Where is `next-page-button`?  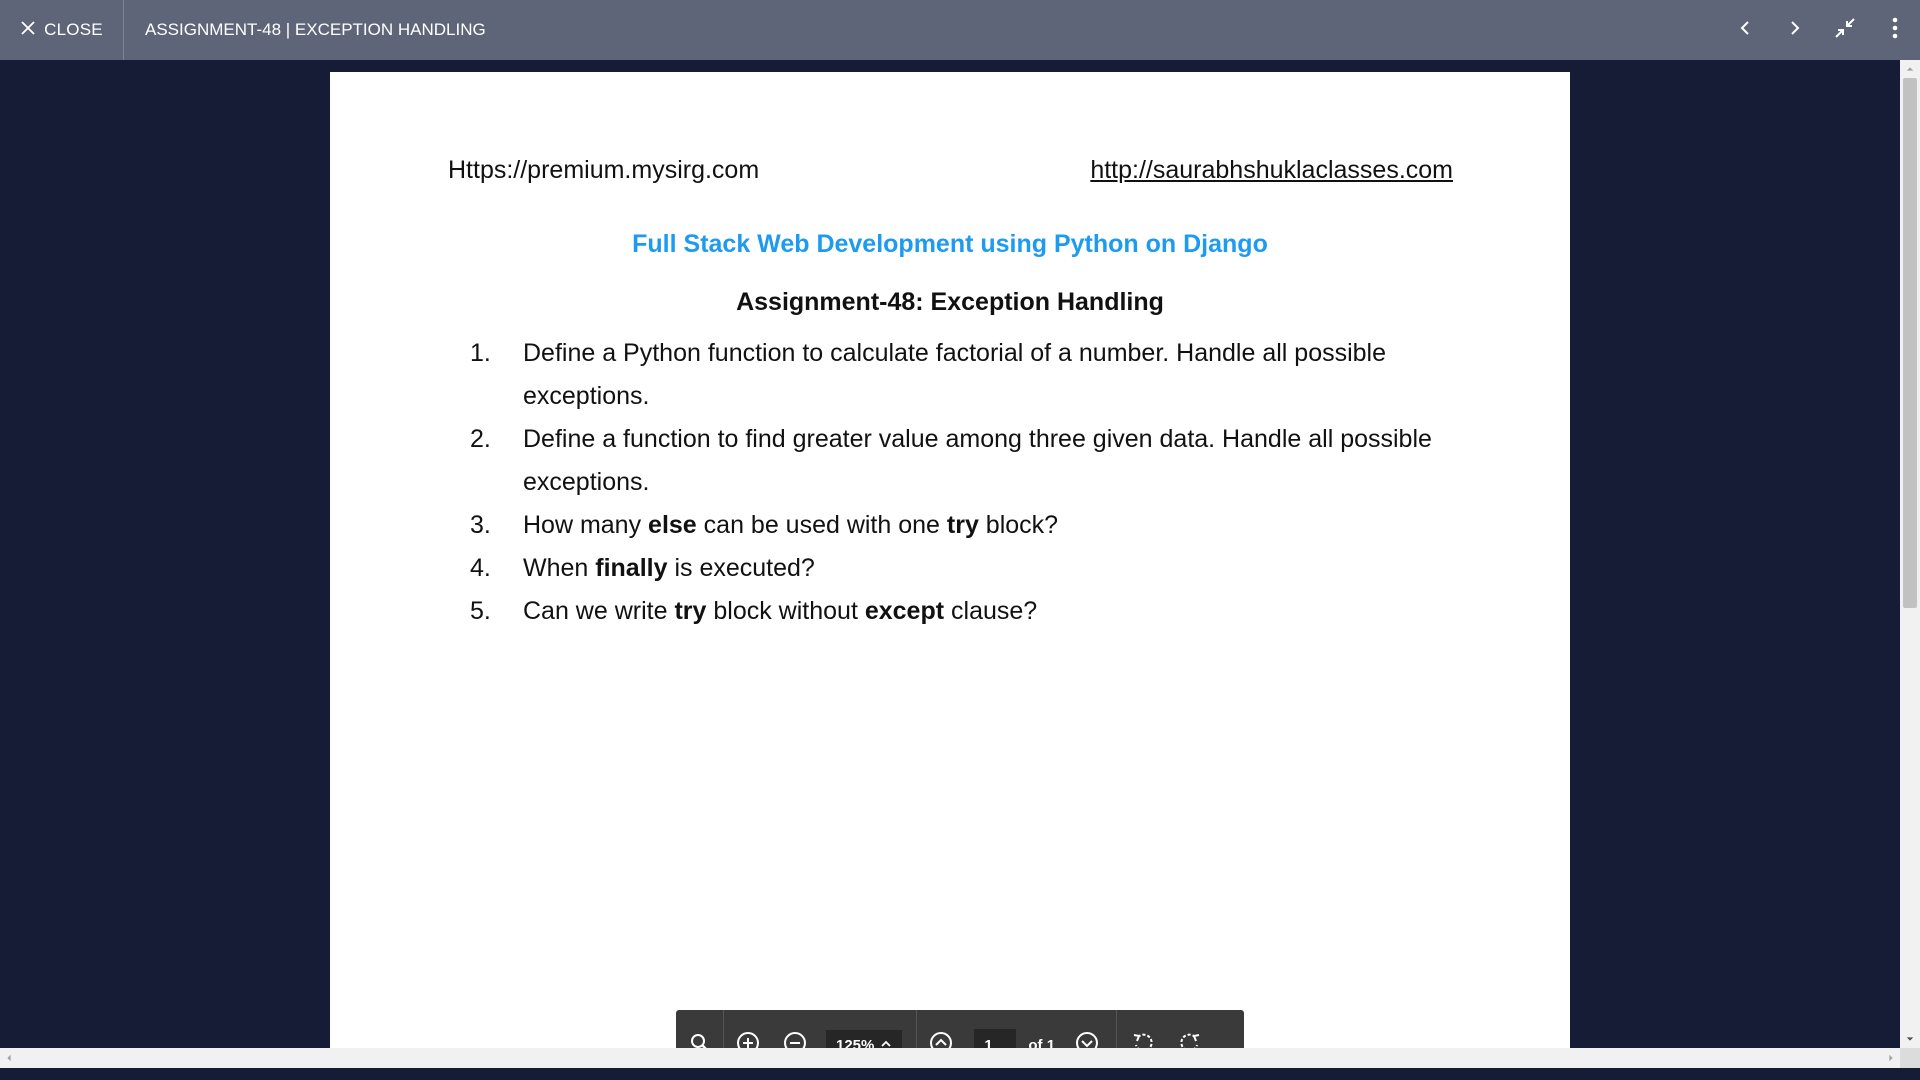
next-page-button is located at coordinates (1086, 1029).